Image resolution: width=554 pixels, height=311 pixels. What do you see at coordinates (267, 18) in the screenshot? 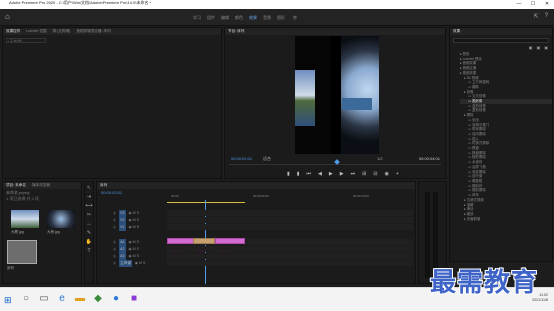
I see `workspace-tab-5: 音频` at bounding box center [267, 18].